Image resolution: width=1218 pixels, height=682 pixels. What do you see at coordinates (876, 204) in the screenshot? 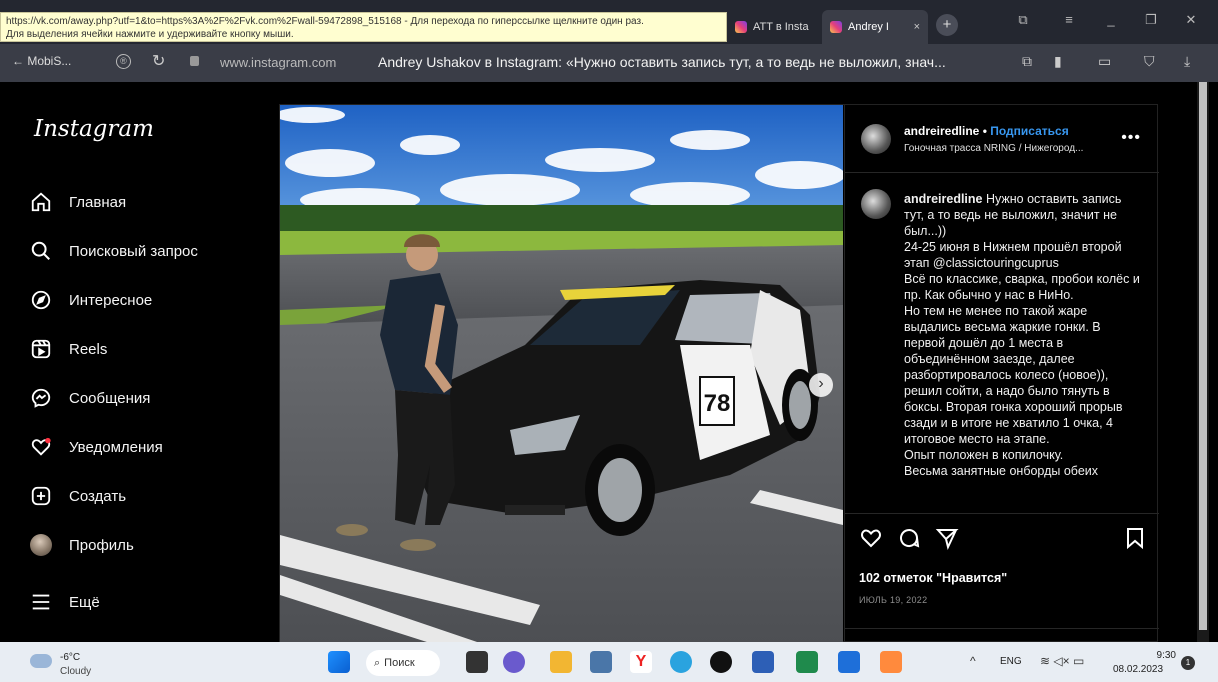
I see `caption-avatar` at bounding box center [876, 204].